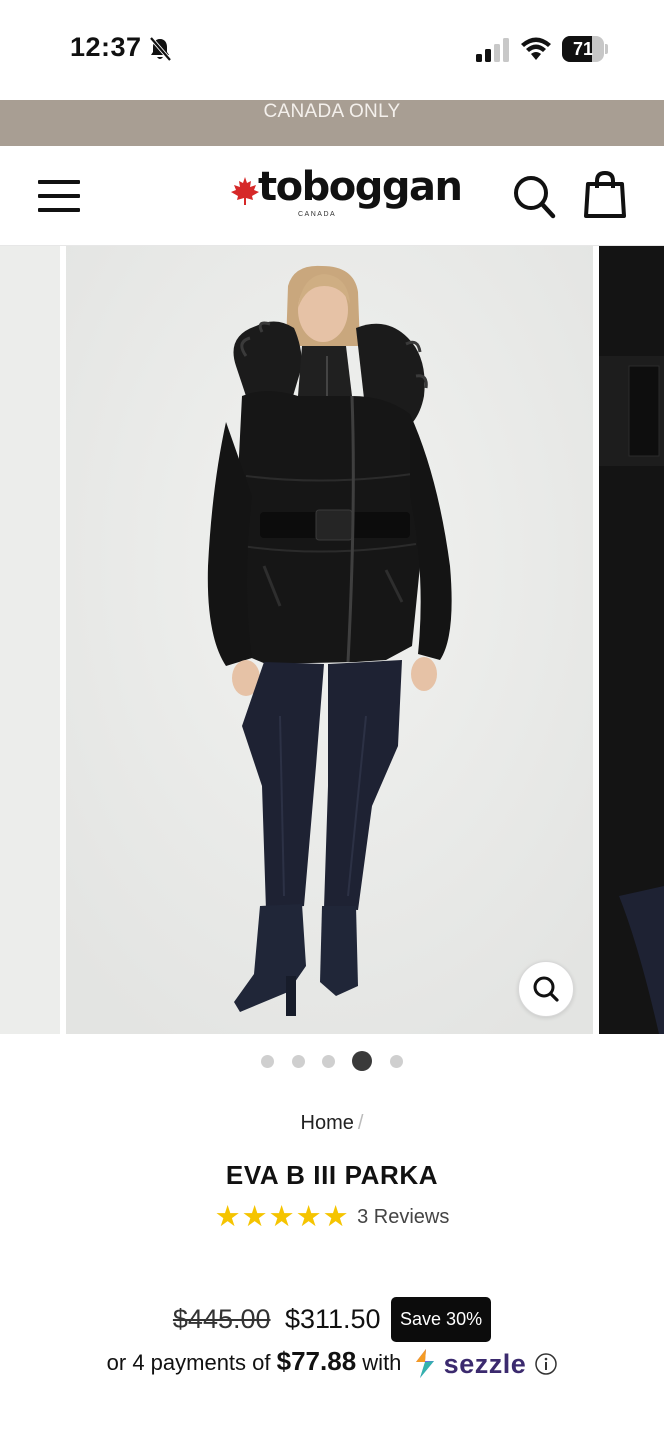 The height and width of the screenshot is (1440, 664). I want to click on breadcrumb: Home /, so click(332, 1123).